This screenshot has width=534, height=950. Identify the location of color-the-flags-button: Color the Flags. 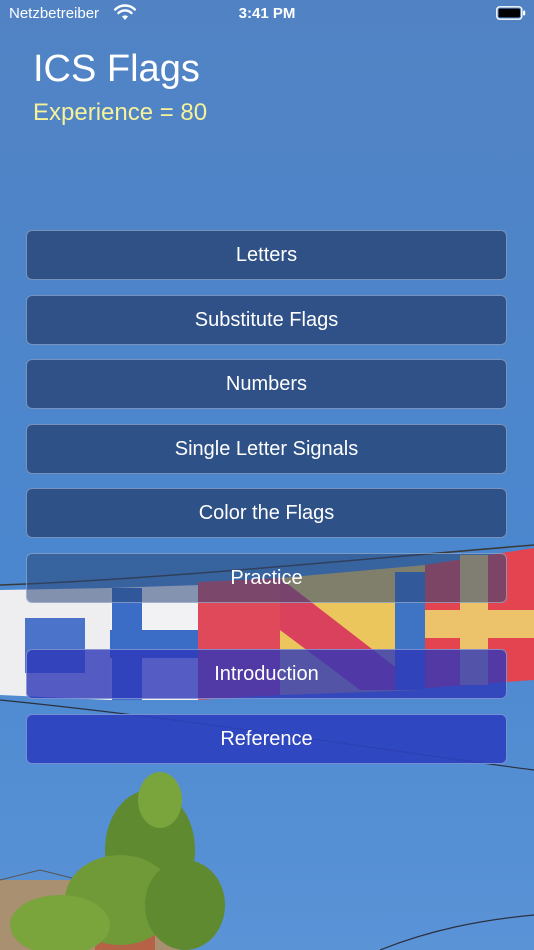
(266, 513).